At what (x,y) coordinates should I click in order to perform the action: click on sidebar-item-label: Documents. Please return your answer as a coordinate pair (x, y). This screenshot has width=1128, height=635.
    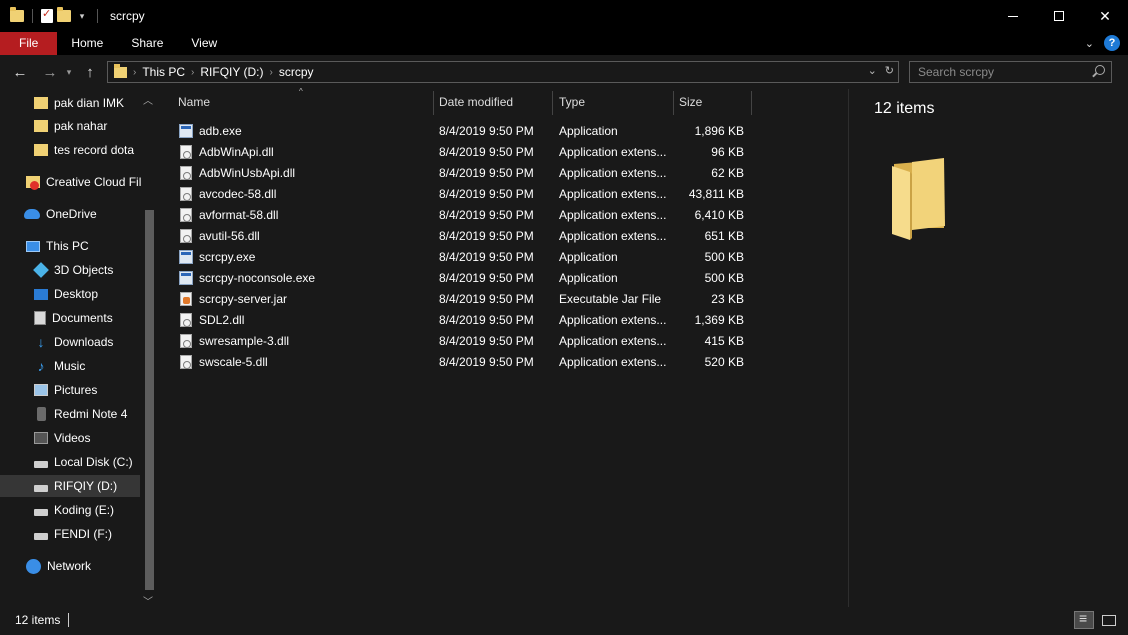
    Looking at the image, I should click on (82, 318).